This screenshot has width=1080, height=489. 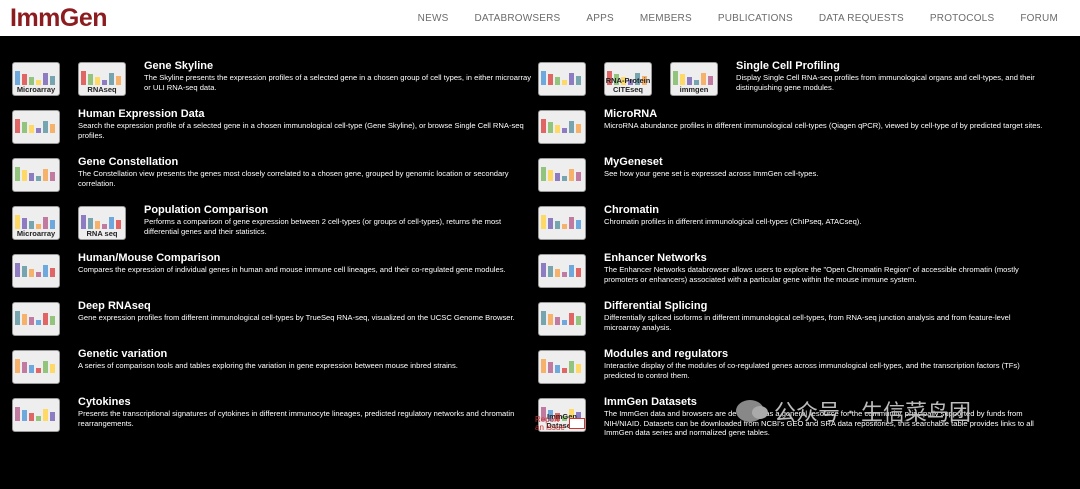 What do you see at coordinates (178, 66) in the screenshot?
I see `entry-title: Gene Skyline` at bounding box center [178, 66].